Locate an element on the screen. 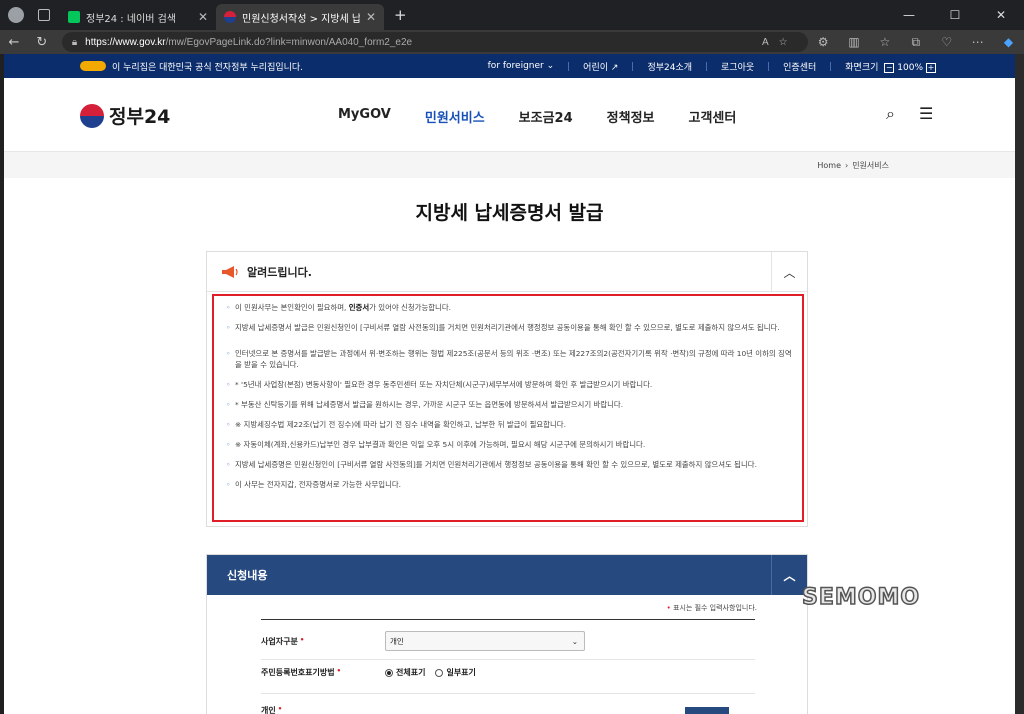 The height and width of the screenshot is (714, 1024). watermark-text: SEMOMO is located at coordinates (861, 597).